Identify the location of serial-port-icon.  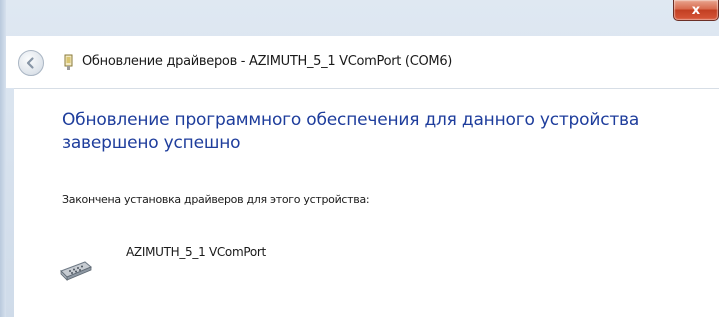
(76, 271).